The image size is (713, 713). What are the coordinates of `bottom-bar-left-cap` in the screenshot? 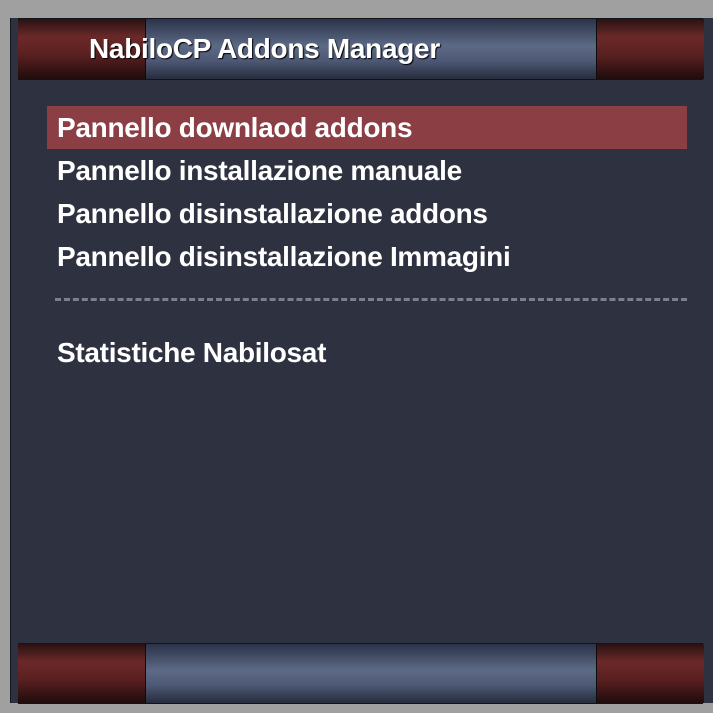 It's located at (82, 673).